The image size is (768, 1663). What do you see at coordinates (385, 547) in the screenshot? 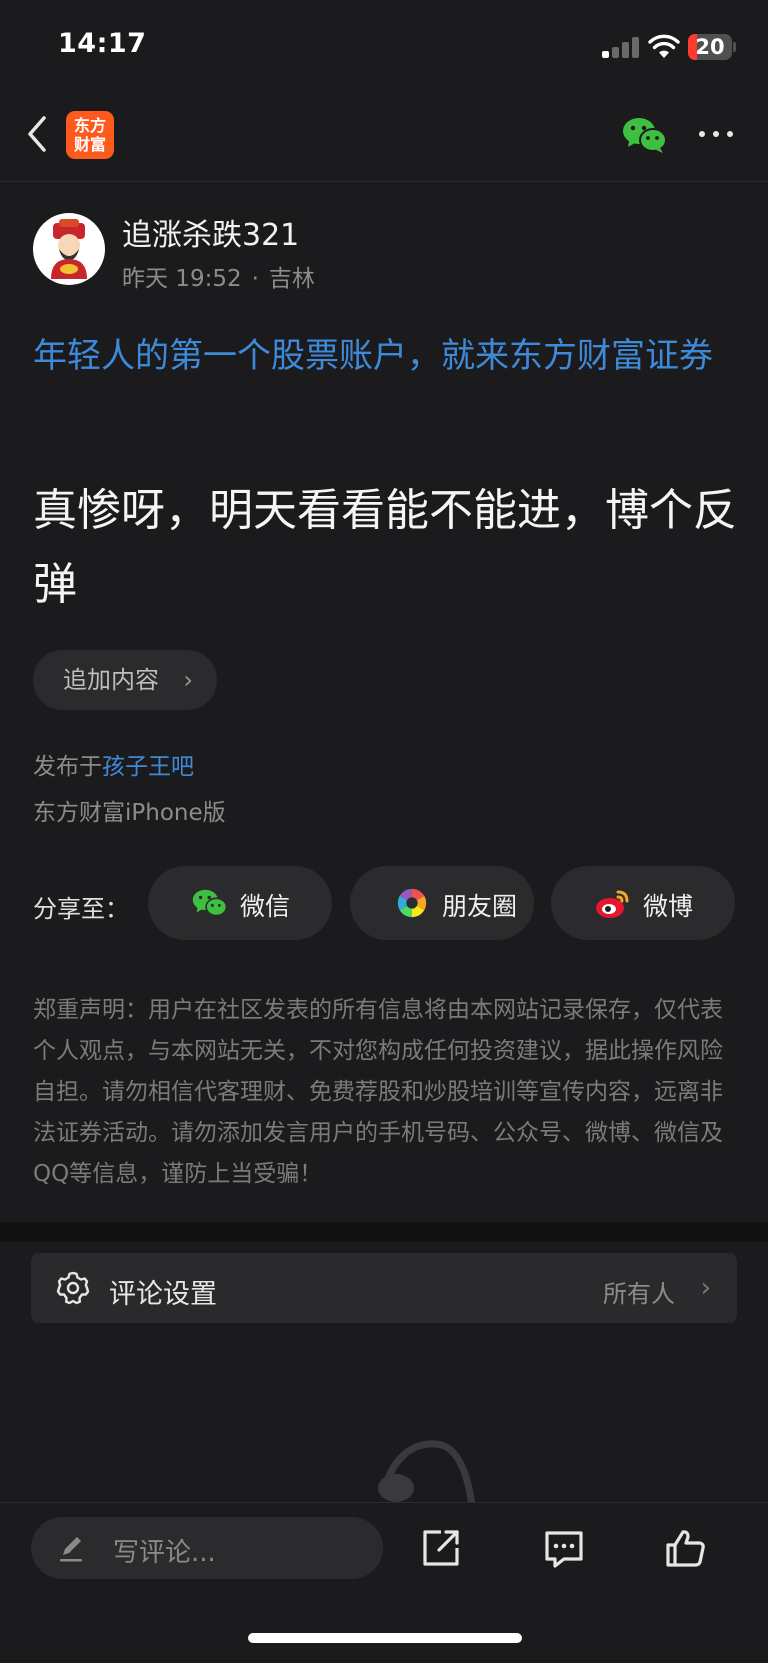
I see `post-content: 真惨呀，明天看看能不能进，博个反弹` at bounding box center [385, 547].